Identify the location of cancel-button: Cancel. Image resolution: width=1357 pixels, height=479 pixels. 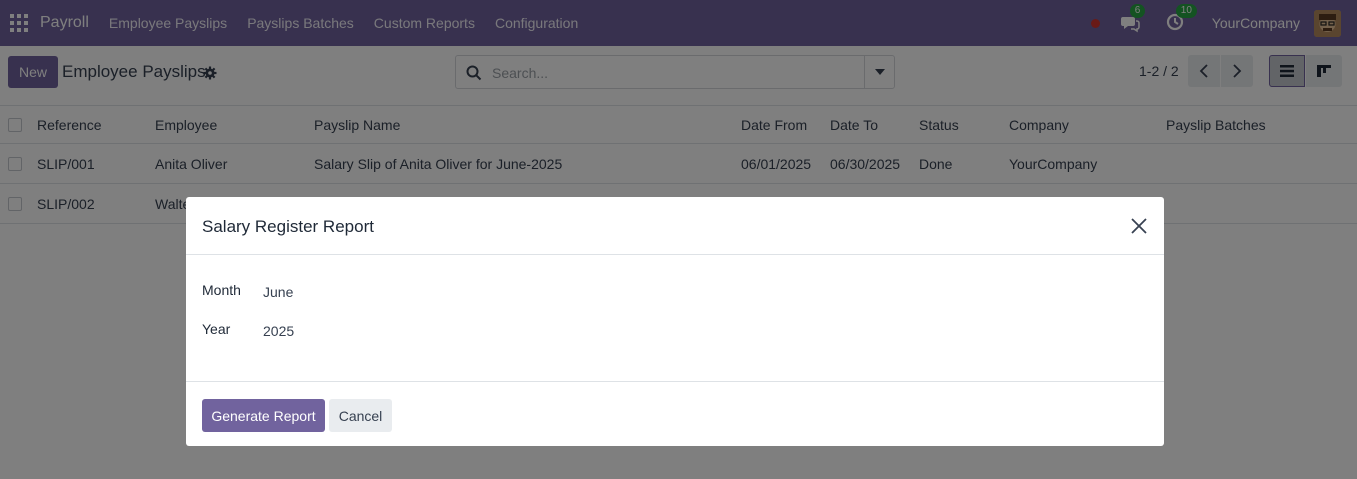
(360, 415).